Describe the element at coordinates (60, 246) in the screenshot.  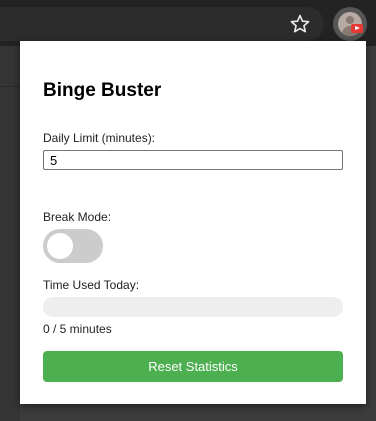
I see `toggle-knob` at that location.